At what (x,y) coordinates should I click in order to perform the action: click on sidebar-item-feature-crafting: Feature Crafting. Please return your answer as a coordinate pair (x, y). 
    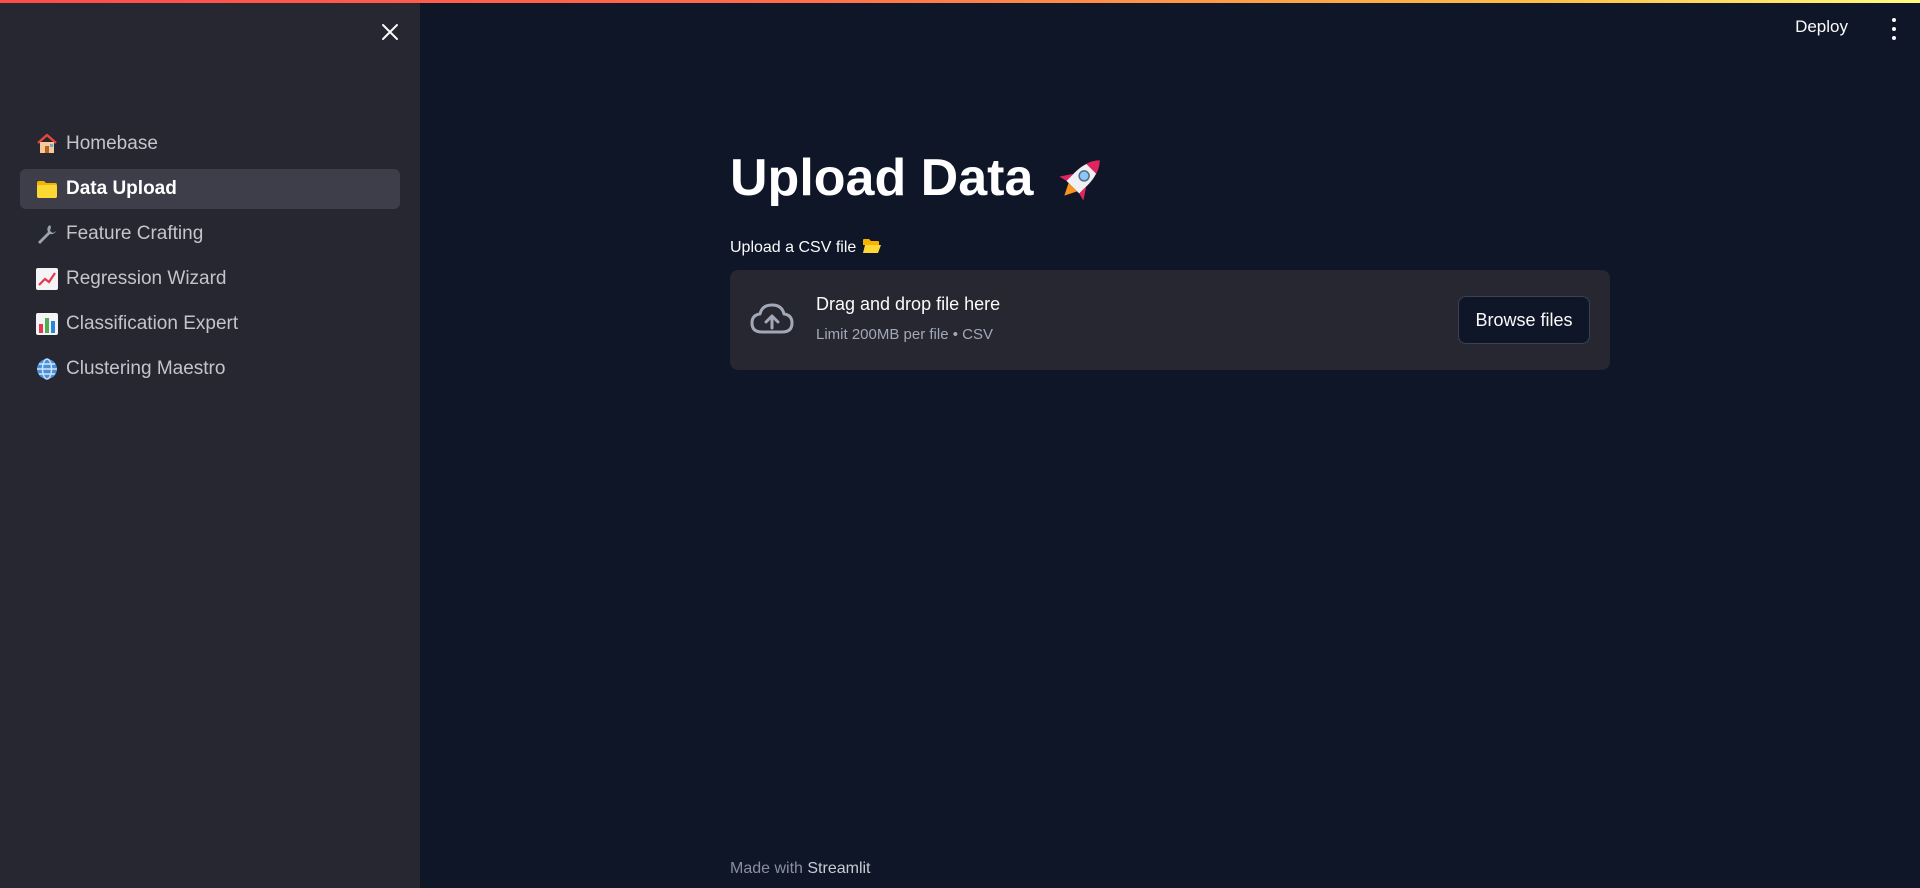
    Looking at the image, I should click on (210, 234).